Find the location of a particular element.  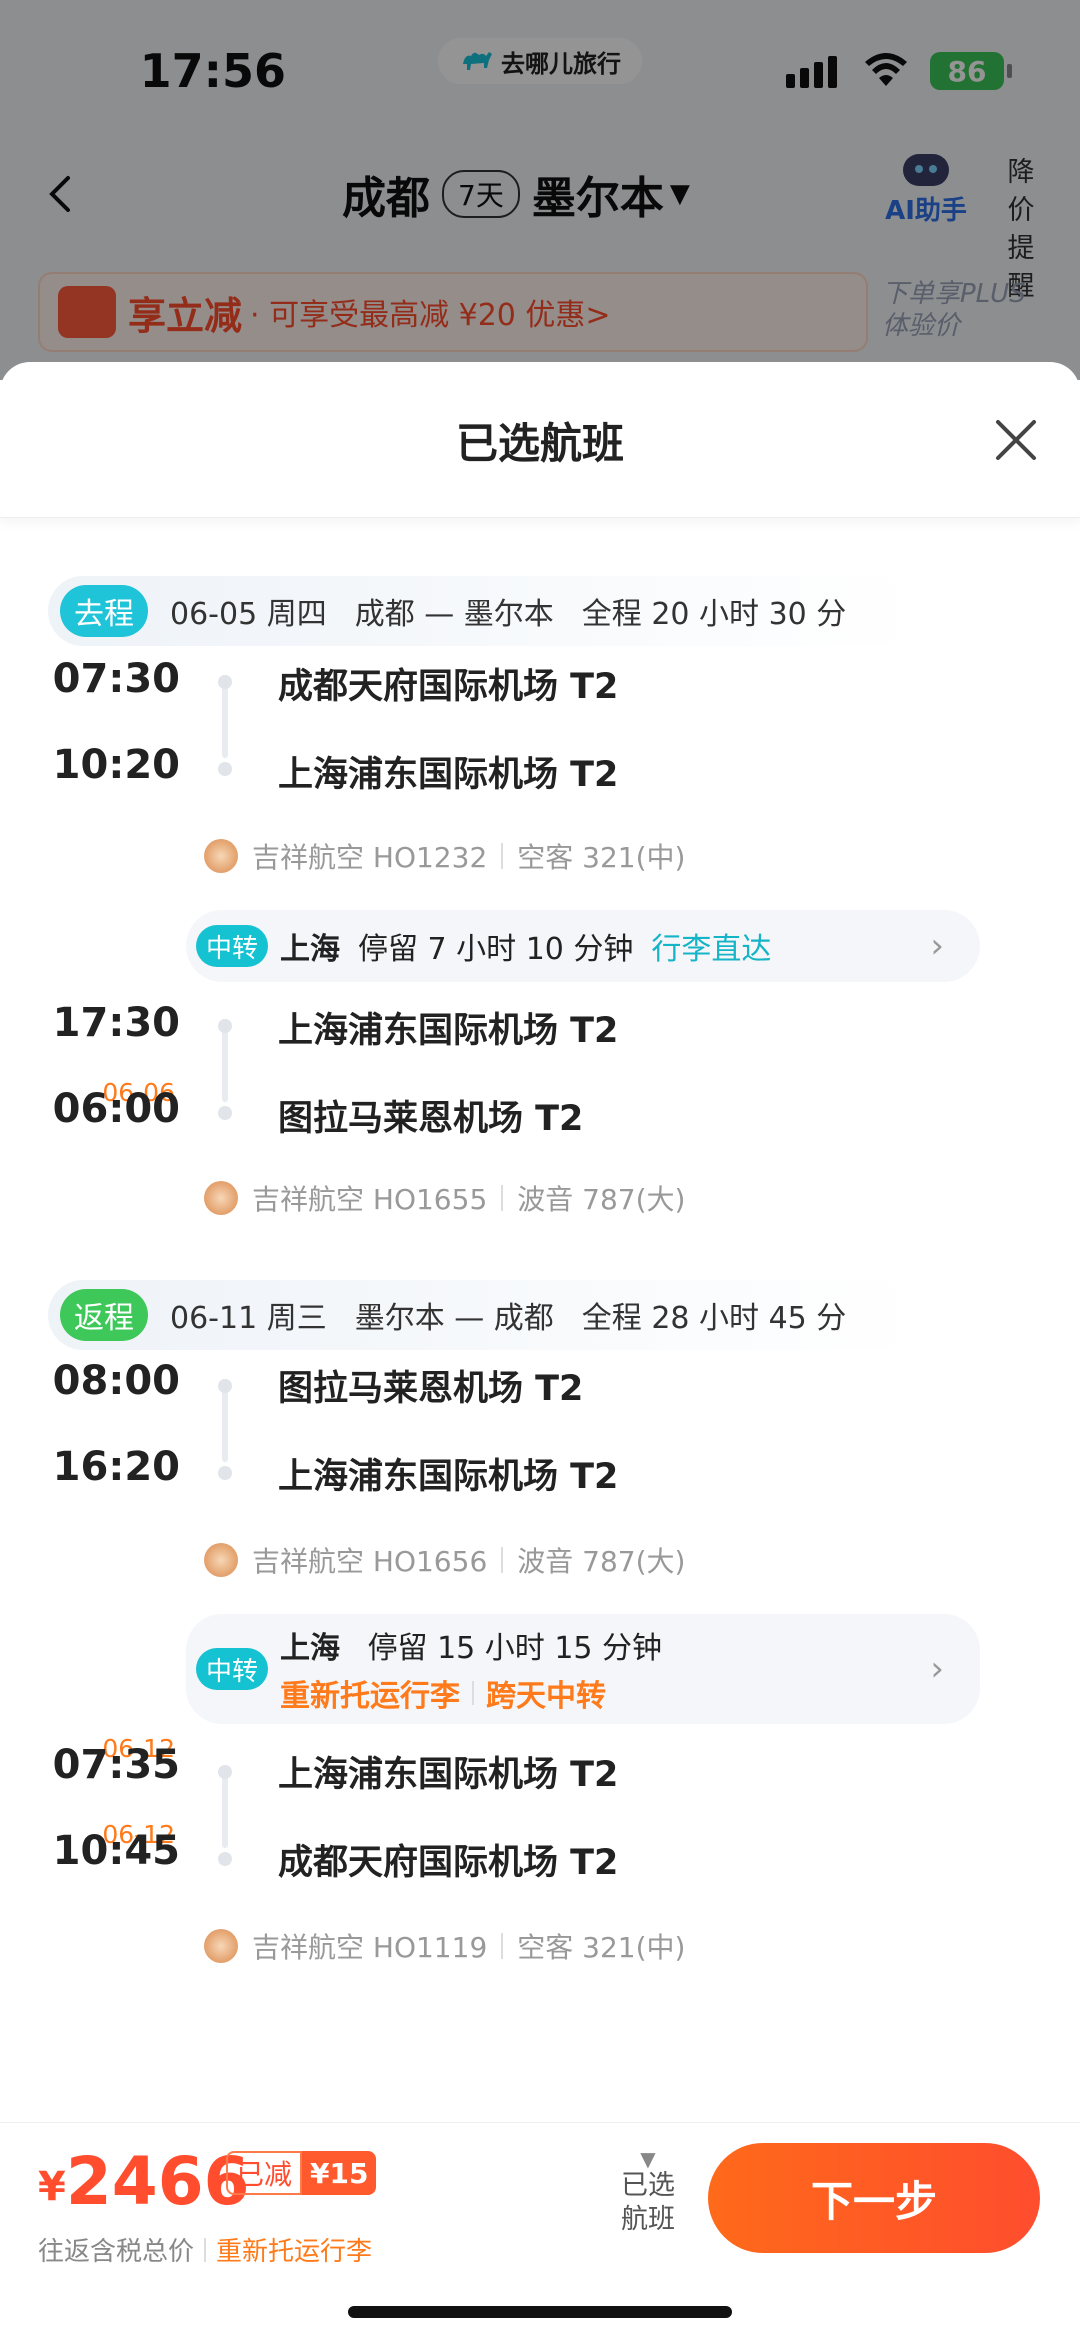

airline-info: 吉祥航空 HO1119 空客 321(中) is located at coordinates (444, 1946).